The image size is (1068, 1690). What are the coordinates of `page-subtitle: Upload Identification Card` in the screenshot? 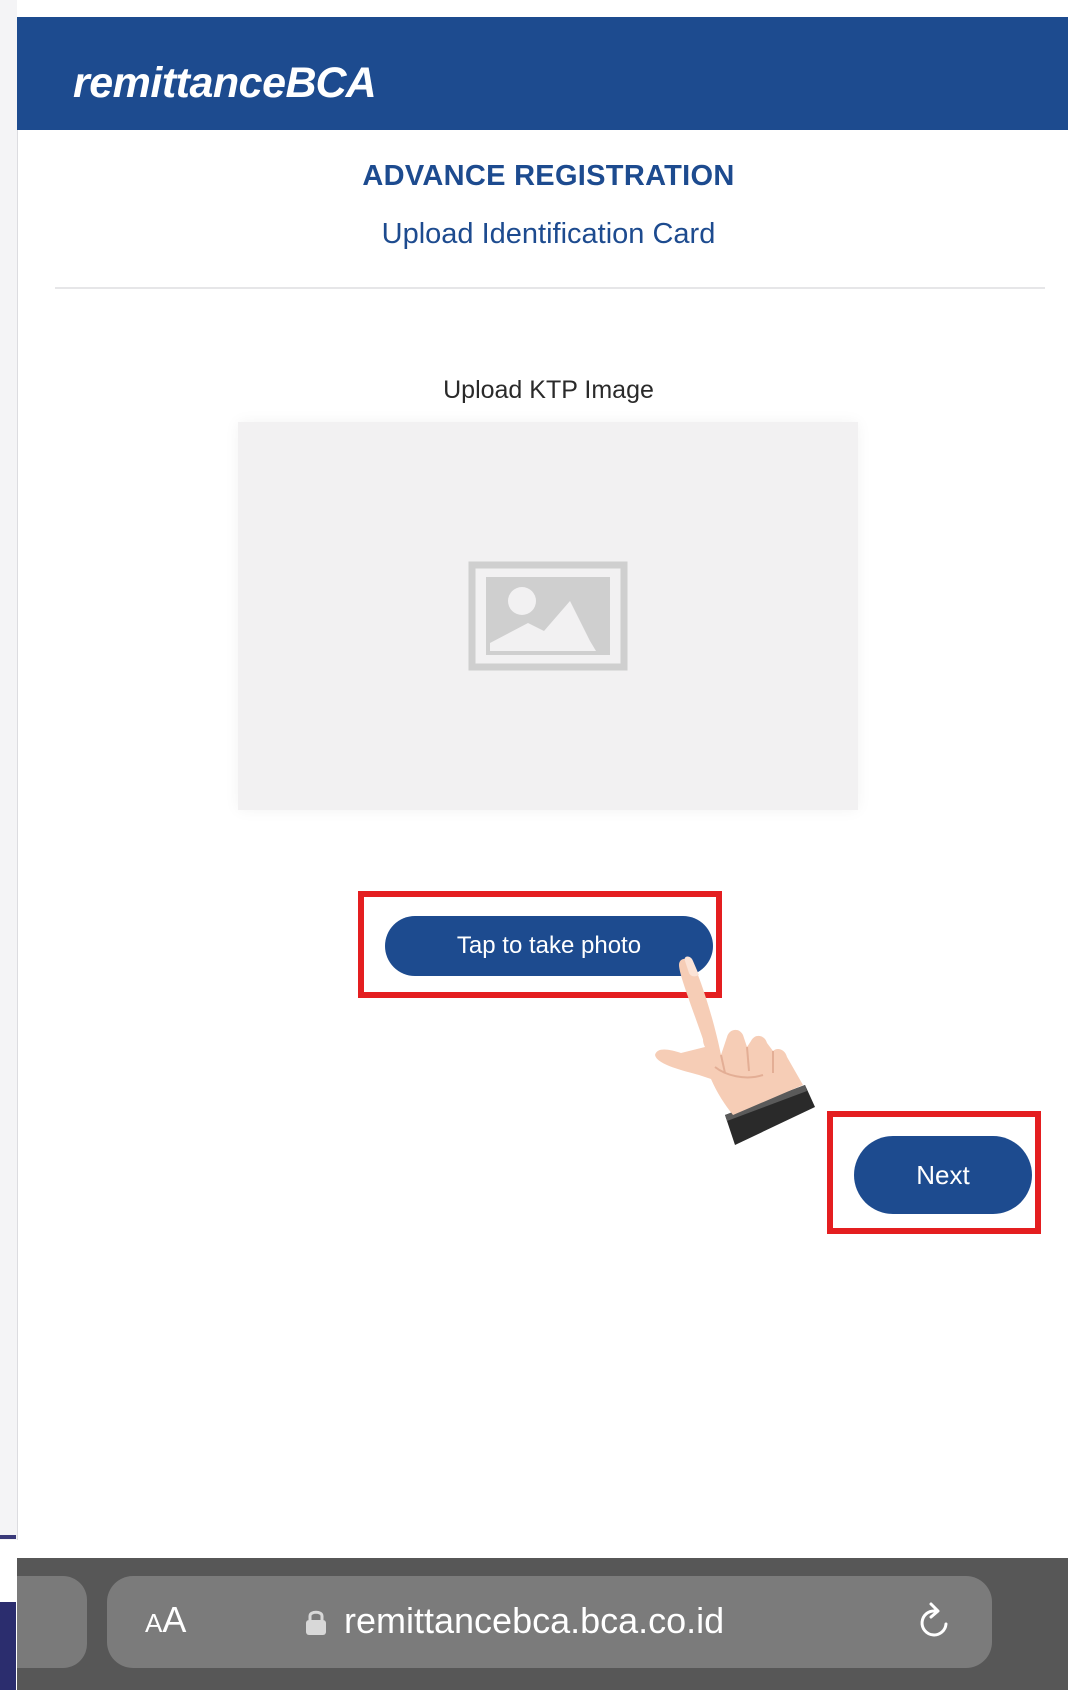 It's located at (548, 234).